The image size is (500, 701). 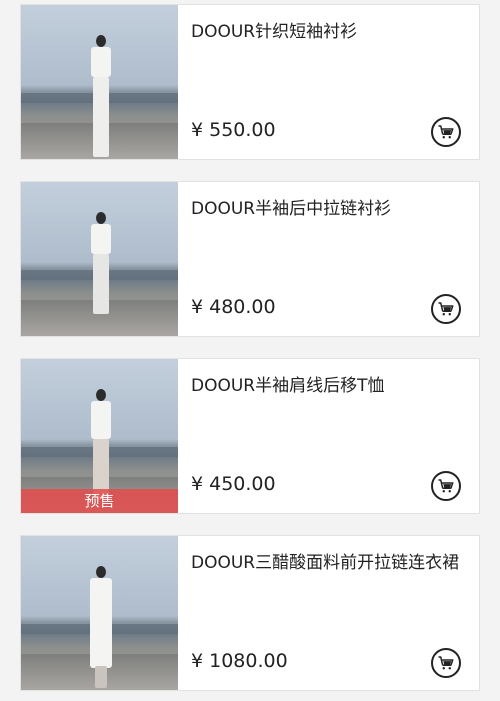 What do you see at coordinates (328, 563) in the screenshot?
I see `product-title: DOOUR三醋酸面料前开拉链连衣裙` at bounding box center [328, 563].